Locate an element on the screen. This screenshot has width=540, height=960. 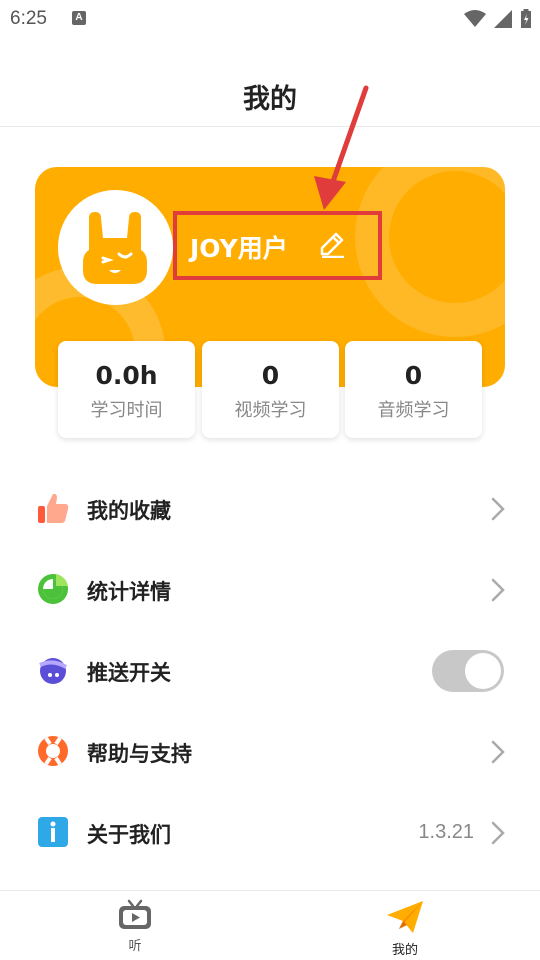
nav-item-listen: 听 is located at coordinates (135, 926).